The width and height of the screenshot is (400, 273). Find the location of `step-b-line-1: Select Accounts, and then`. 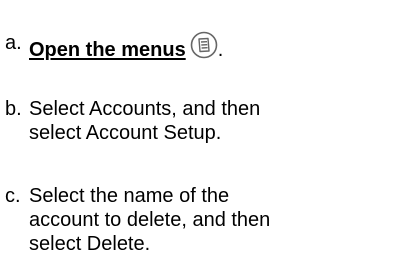

step-b-line-1: Select Accounts, and then is located at coordinates (145, 109).